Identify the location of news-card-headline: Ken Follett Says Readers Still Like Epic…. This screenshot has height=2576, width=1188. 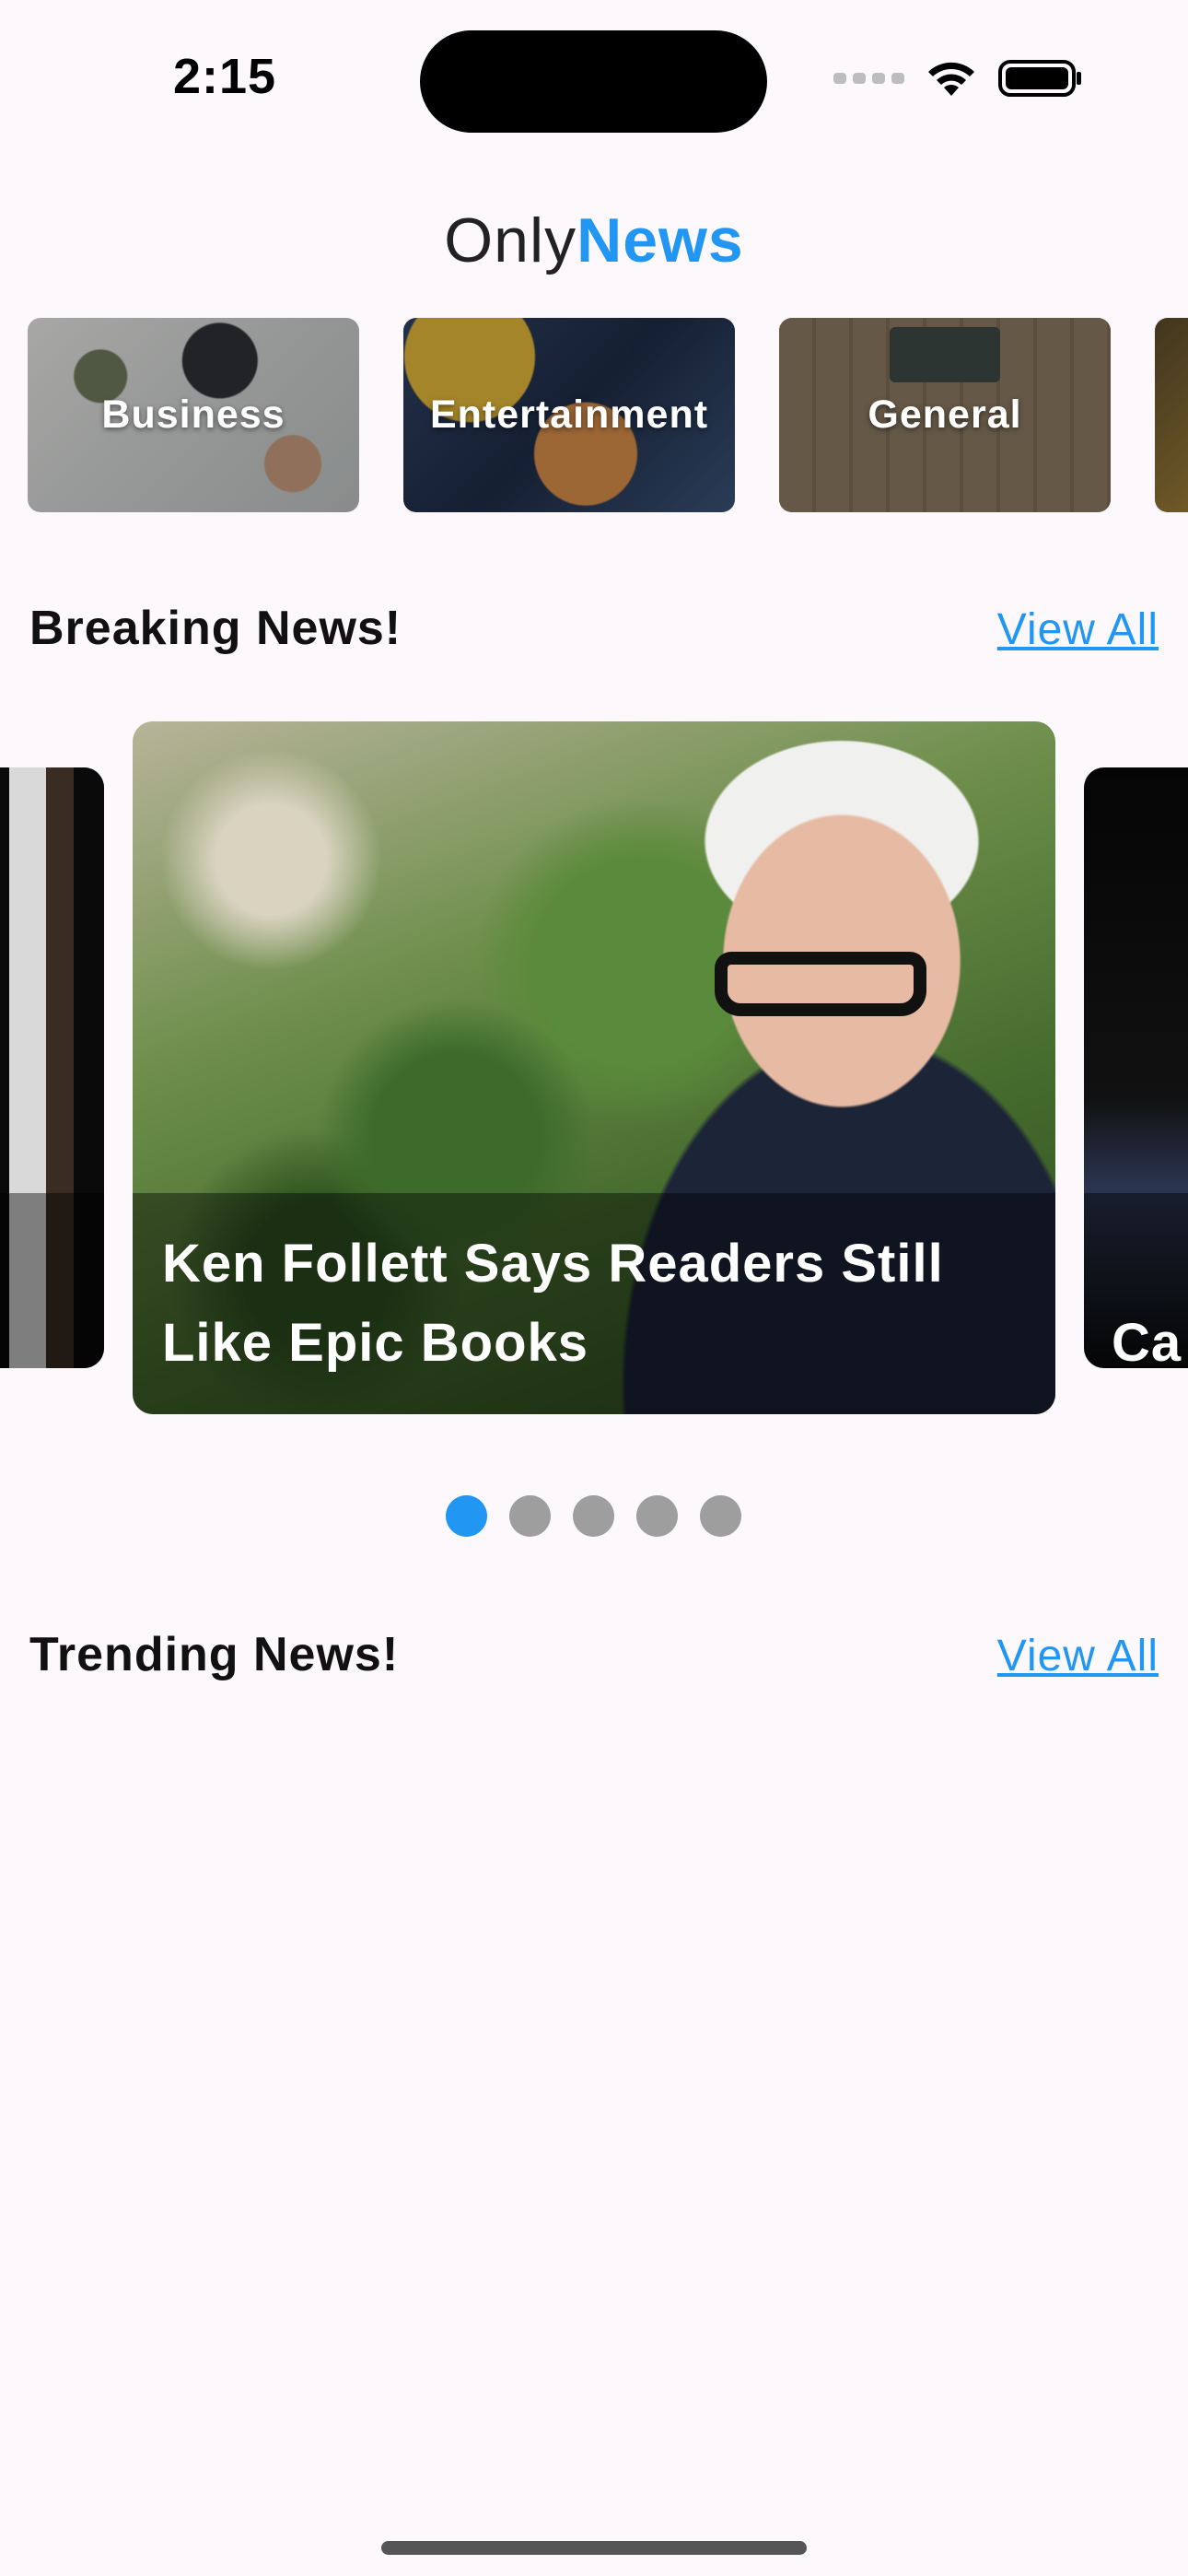
(553, 1303).